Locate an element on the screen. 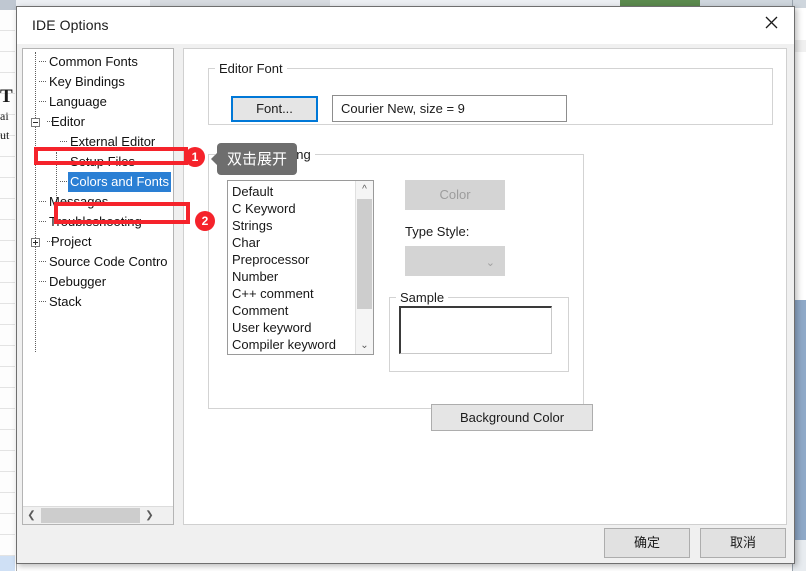  tree-item-label: Editor is located at coordinates (68, 121).